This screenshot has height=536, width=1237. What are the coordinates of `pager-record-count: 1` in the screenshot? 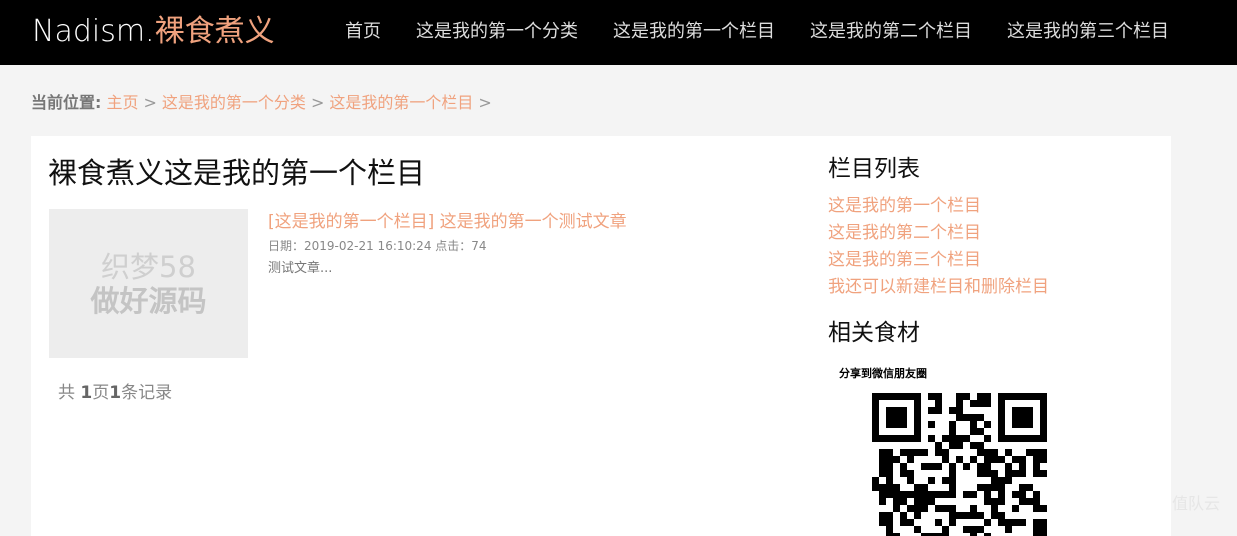 It's located at (115, 393).